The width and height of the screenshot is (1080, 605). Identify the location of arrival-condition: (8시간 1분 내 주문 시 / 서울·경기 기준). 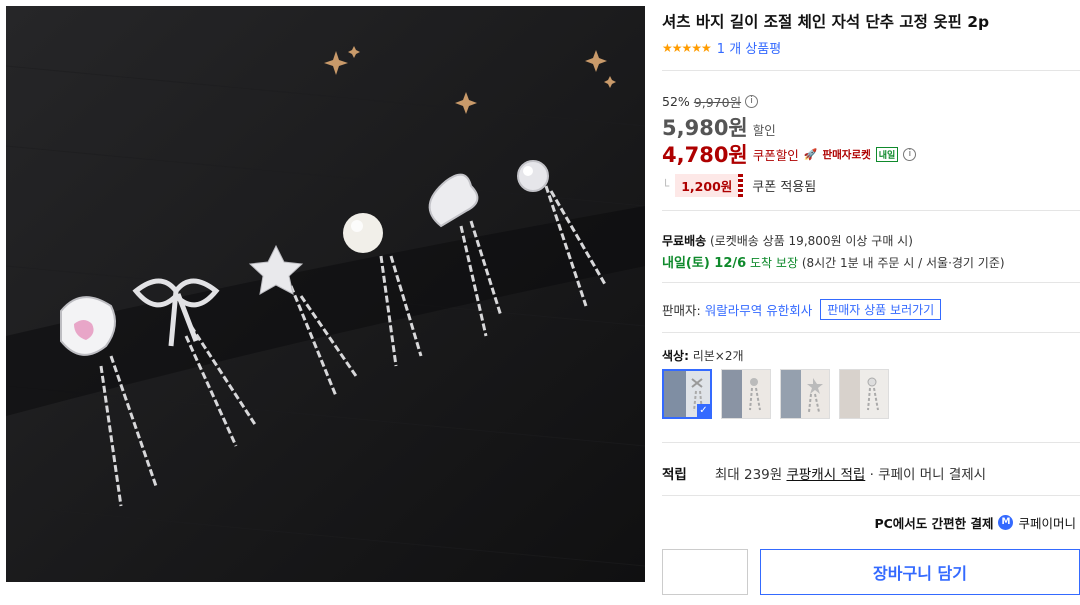
(903, 263).